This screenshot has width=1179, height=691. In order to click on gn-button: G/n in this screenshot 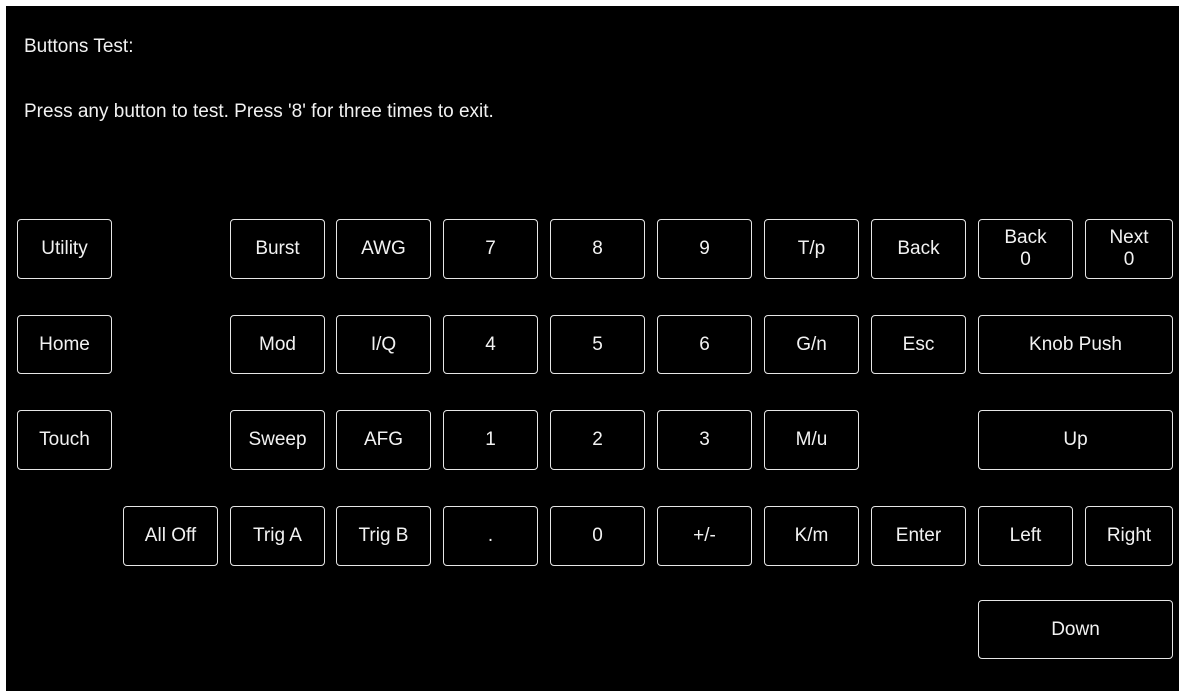, I will do `click(811, 344)`.